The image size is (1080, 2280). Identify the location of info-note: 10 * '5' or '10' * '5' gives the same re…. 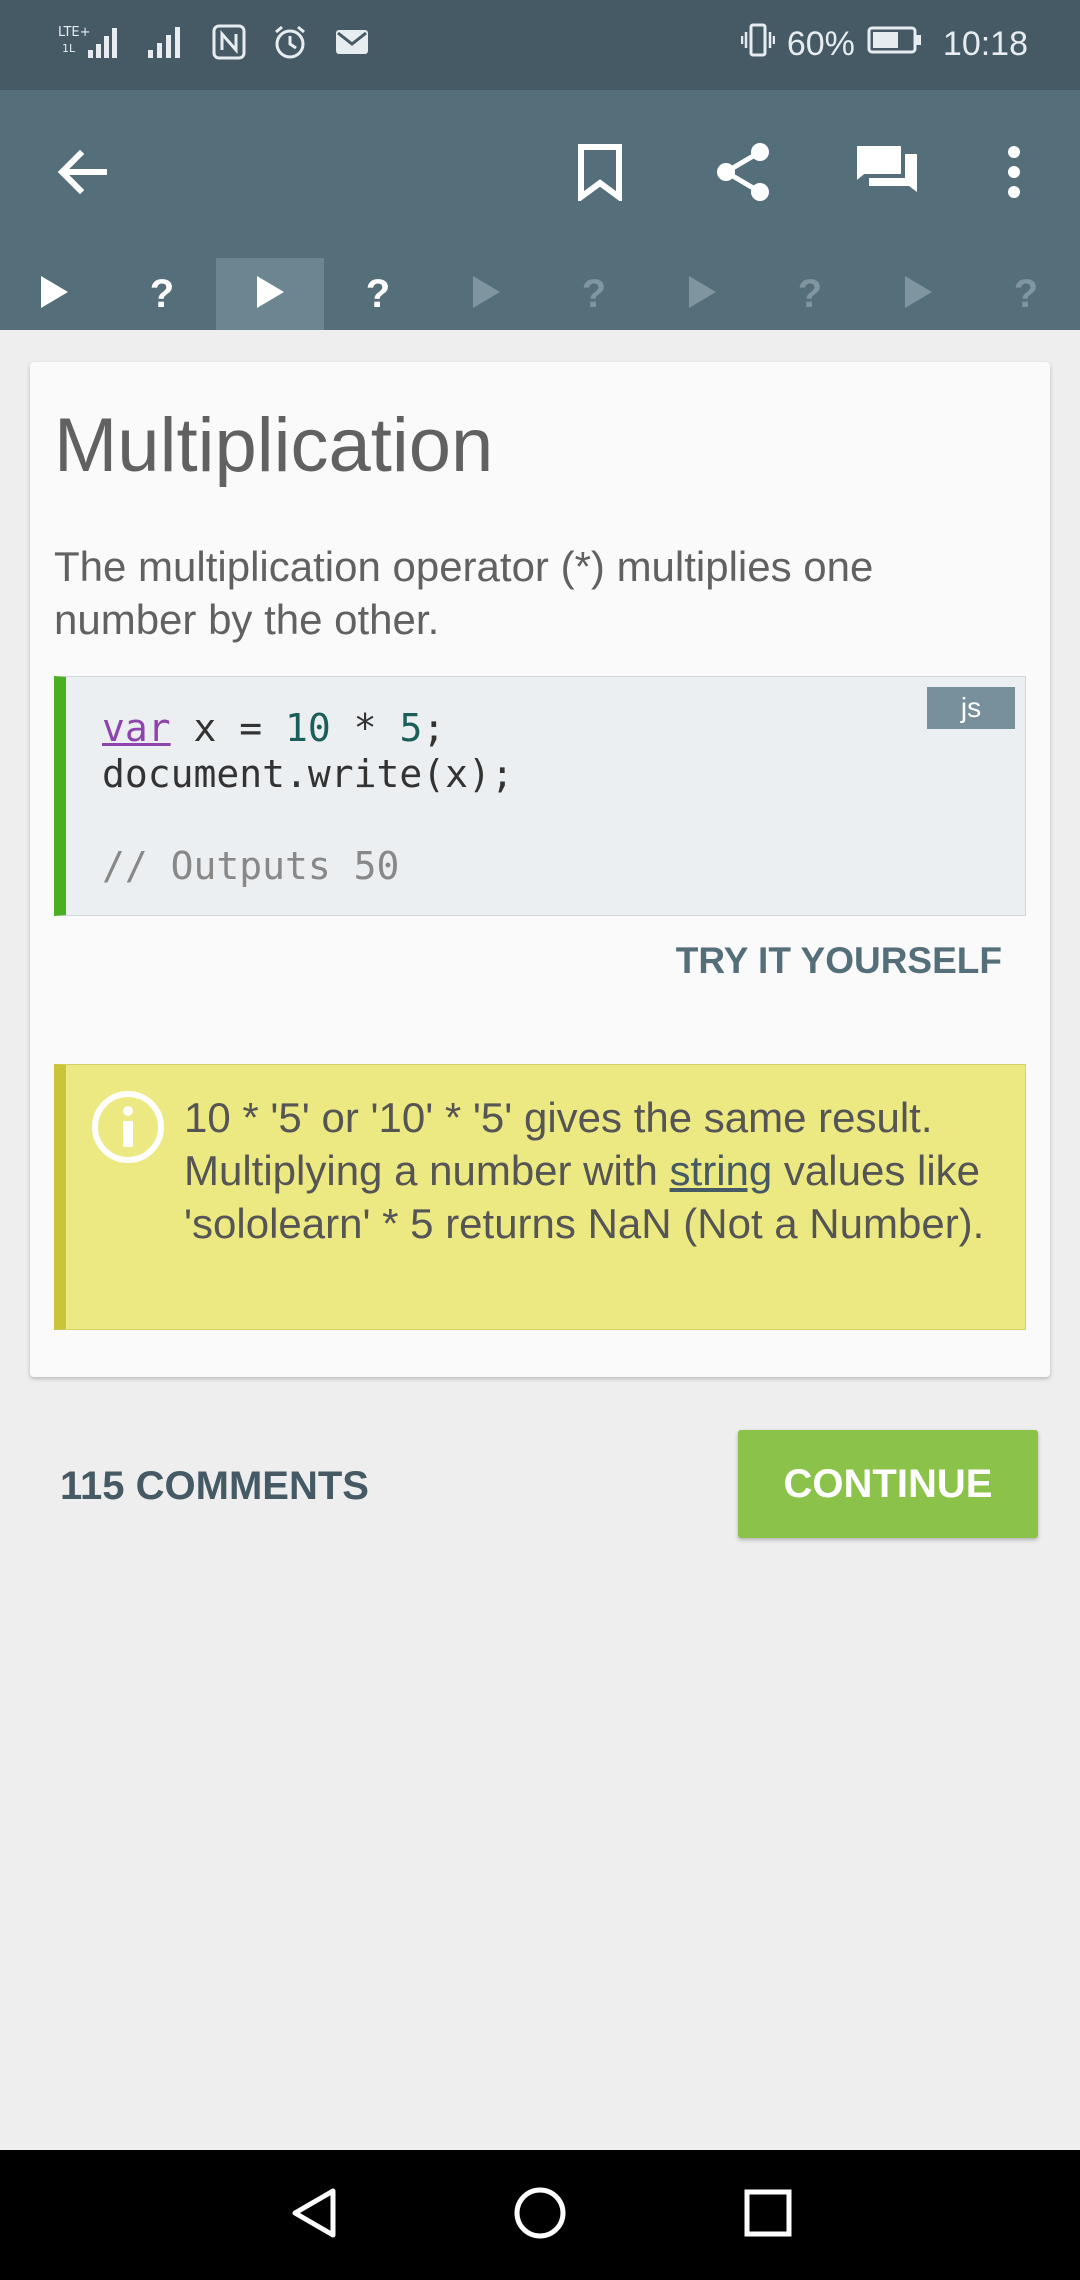
(540, 1197).